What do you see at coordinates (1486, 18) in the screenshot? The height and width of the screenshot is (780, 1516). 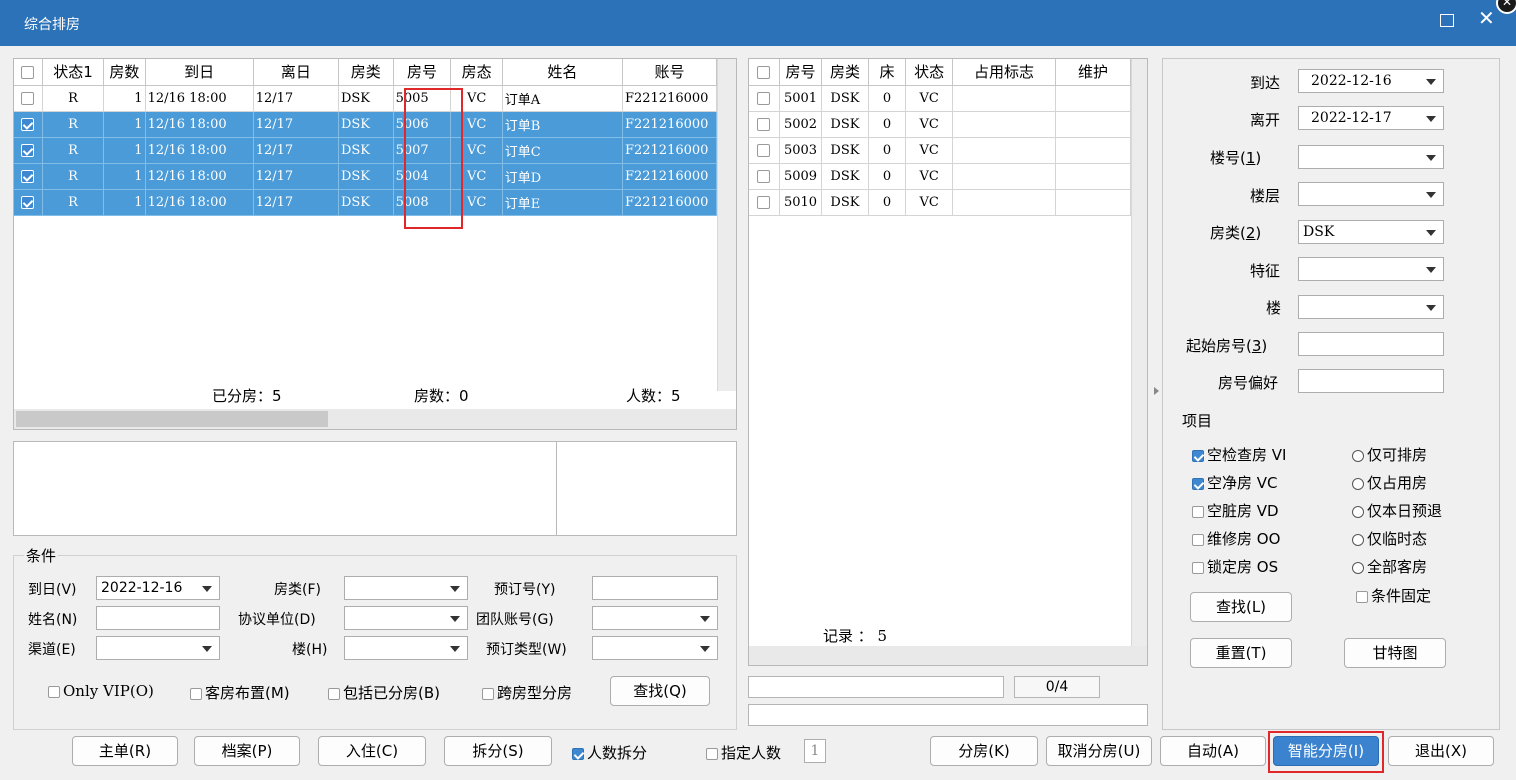 I see `close-icon: ✕` at bounding box center [1486, 18].